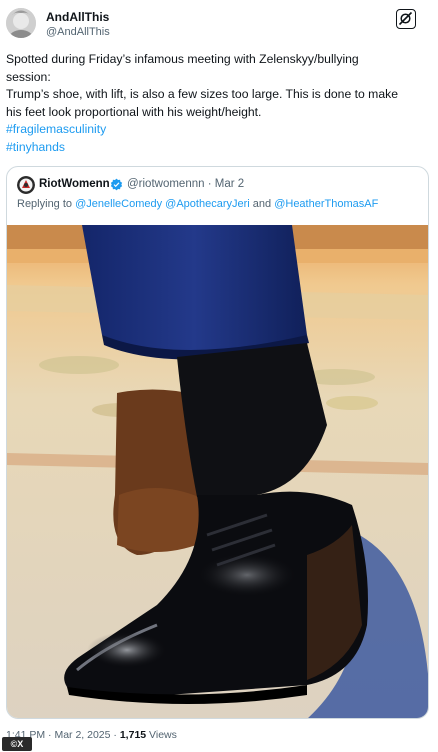 This screenshot has width=438, height=752. I want to click on views-label: Views, so click(163, 735).